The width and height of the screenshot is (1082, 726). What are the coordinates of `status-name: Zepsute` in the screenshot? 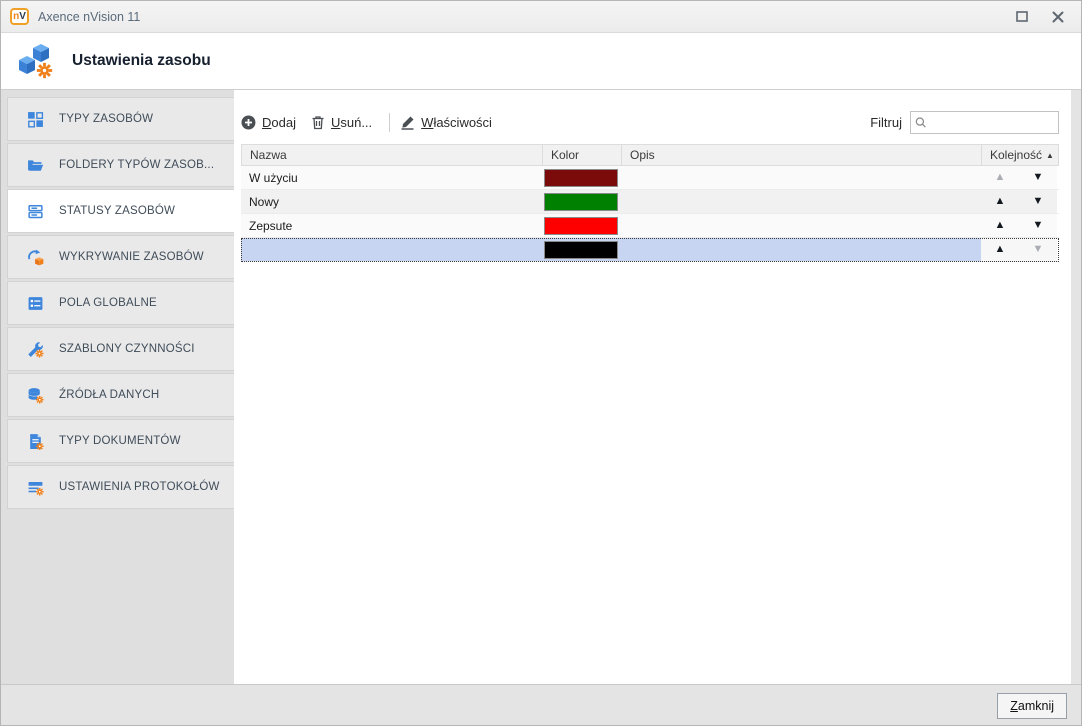 It's located at (391, 225).